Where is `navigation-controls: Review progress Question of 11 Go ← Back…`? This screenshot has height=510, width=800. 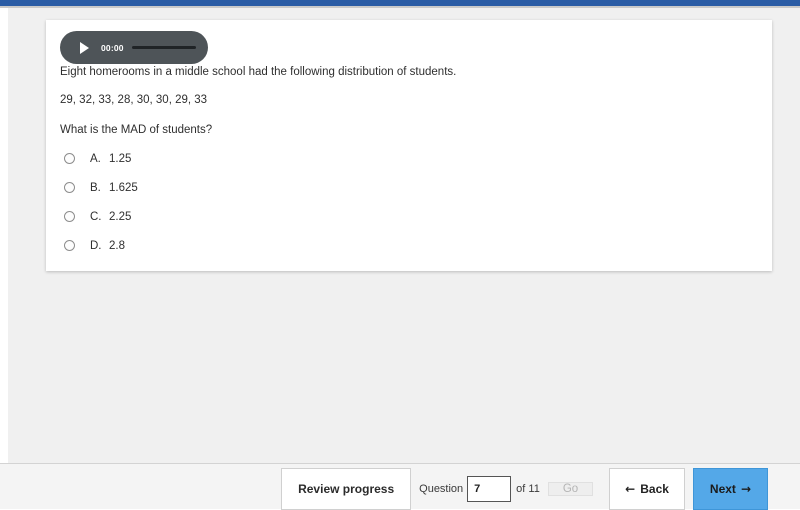
navigation-controls: Review progress Question of 11 Go ← Back… is located at coordinates (524, 489).